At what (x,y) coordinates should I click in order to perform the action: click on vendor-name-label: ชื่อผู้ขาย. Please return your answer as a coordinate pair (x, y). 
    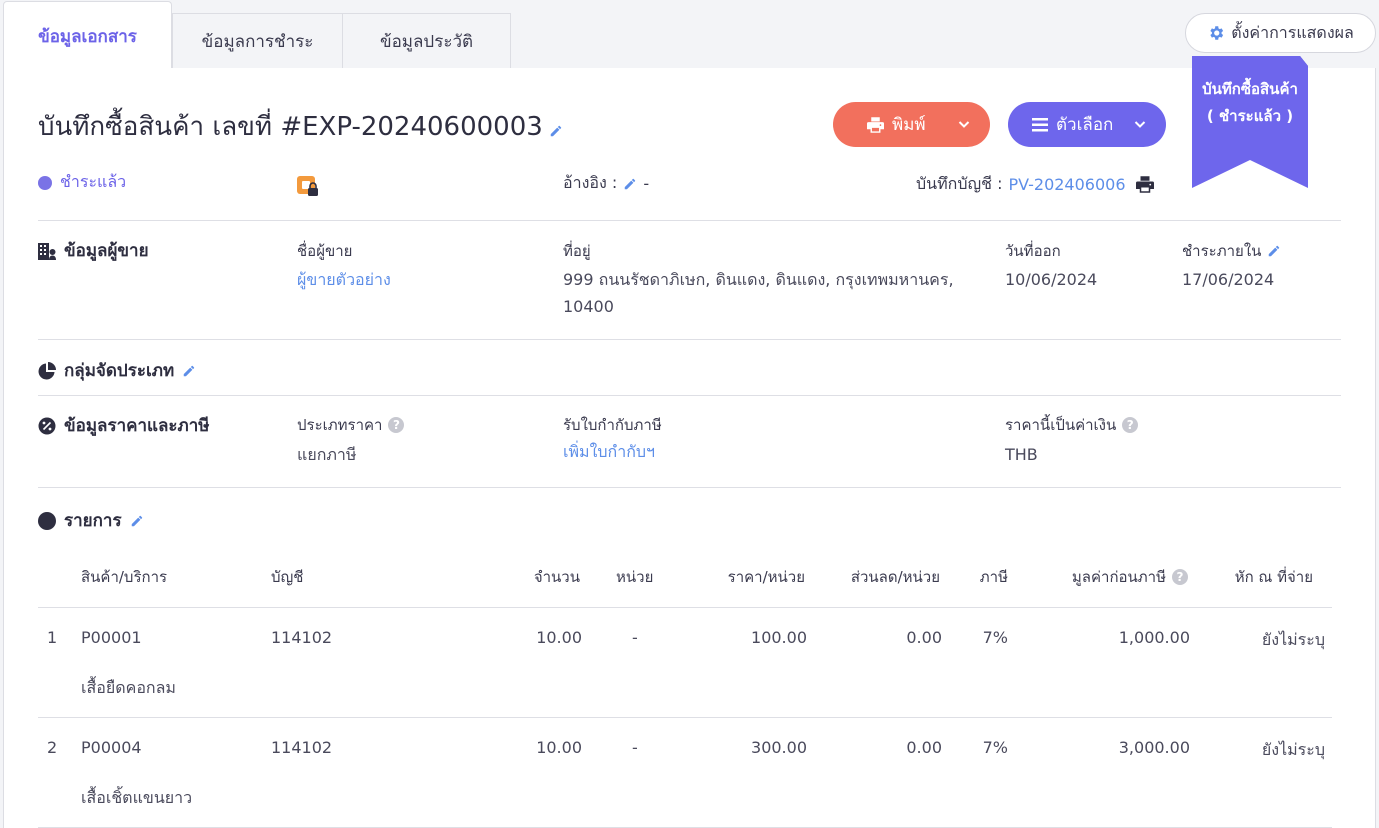
    Looking at the image, I should click on (325, 251).